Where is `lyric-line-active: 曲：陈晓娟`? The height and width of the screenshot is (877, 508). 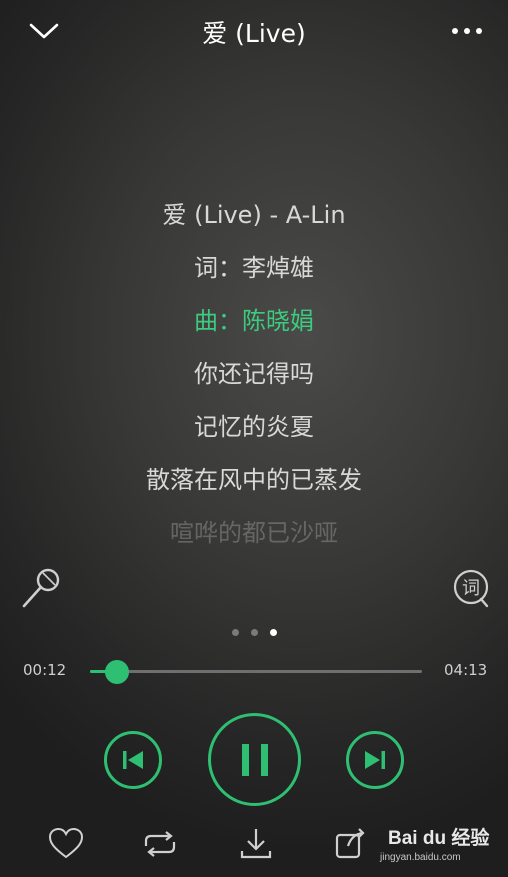
lyric-line-active: 曲：陈晓娟 is located at coordinates (254, 321).